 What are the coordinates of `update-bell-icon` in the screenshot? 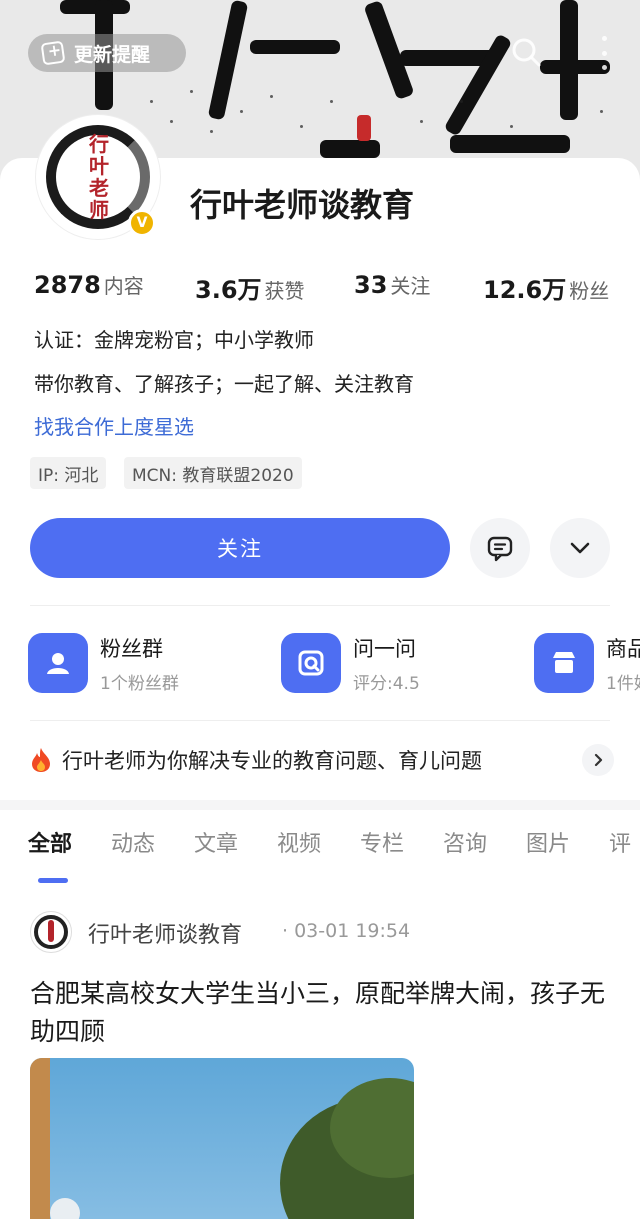 It's located at (53, 53).